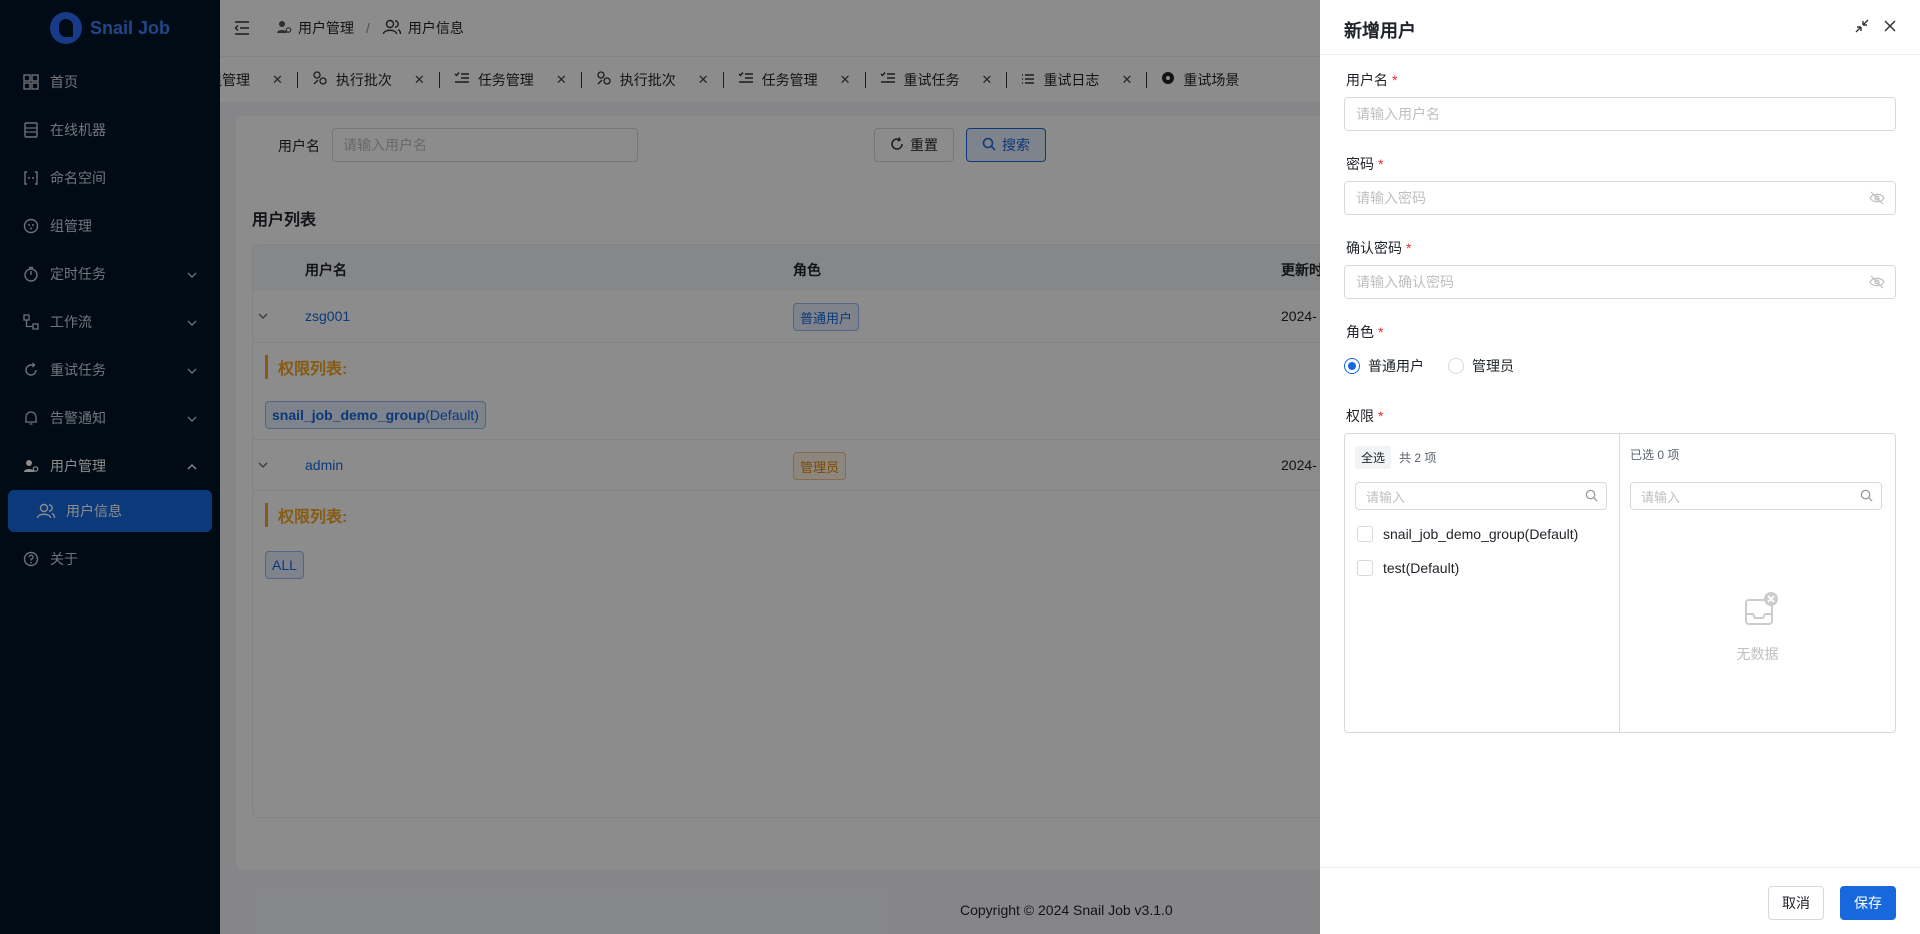 The image size is (1920, 934). Describe the element at coordinates (1372, 80) in the screenshot. I see `username-field-label: 用户名 *` at that location.